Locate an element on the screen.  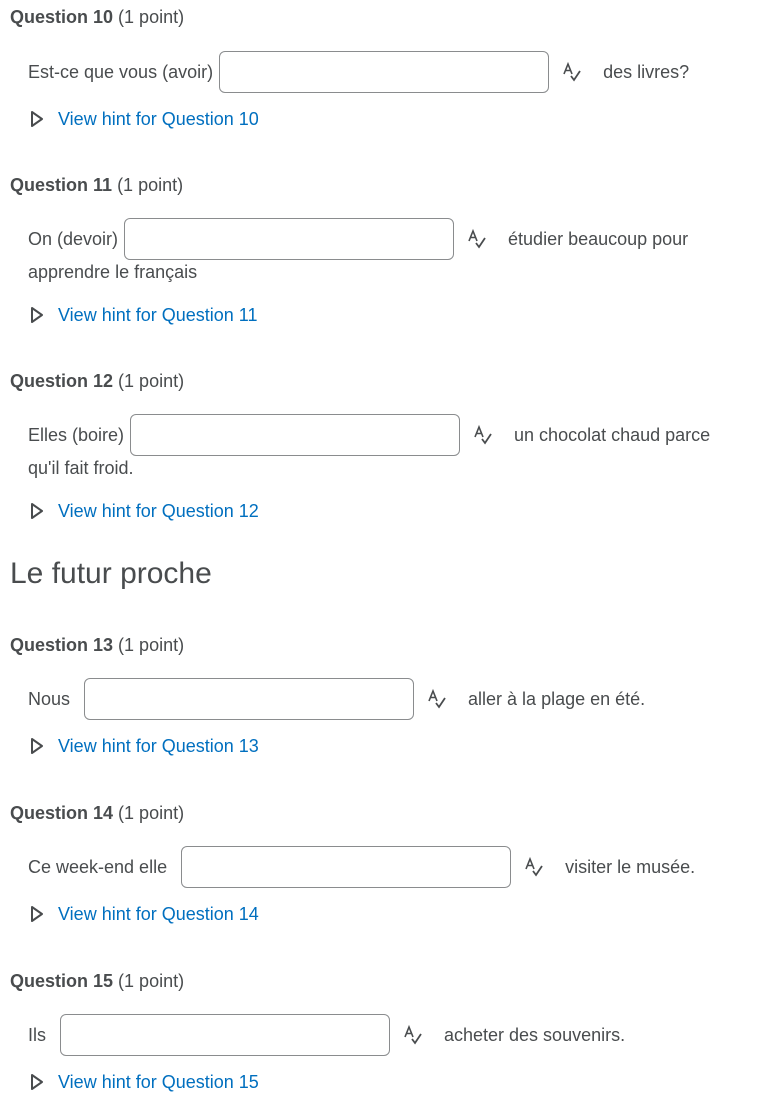
section-title: Le futur proche is located at coordinates (111, 573).